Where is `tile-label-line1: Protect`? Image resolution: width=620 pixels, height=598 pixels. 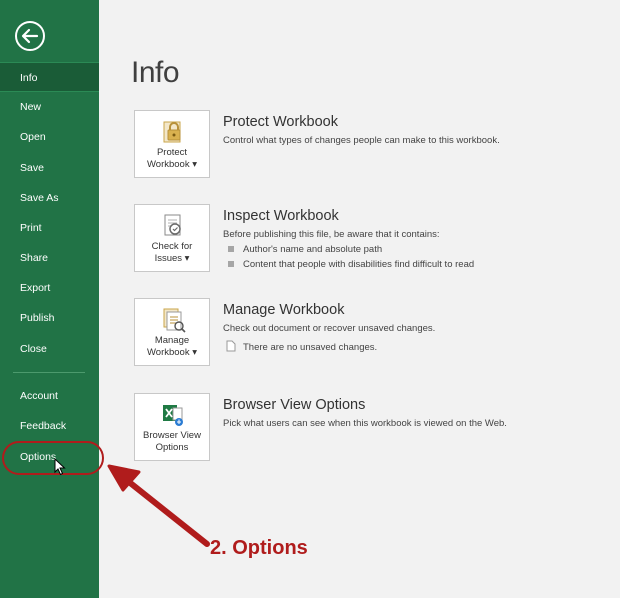
tile-label-line1: Protect is located at coordinates (172, 152).